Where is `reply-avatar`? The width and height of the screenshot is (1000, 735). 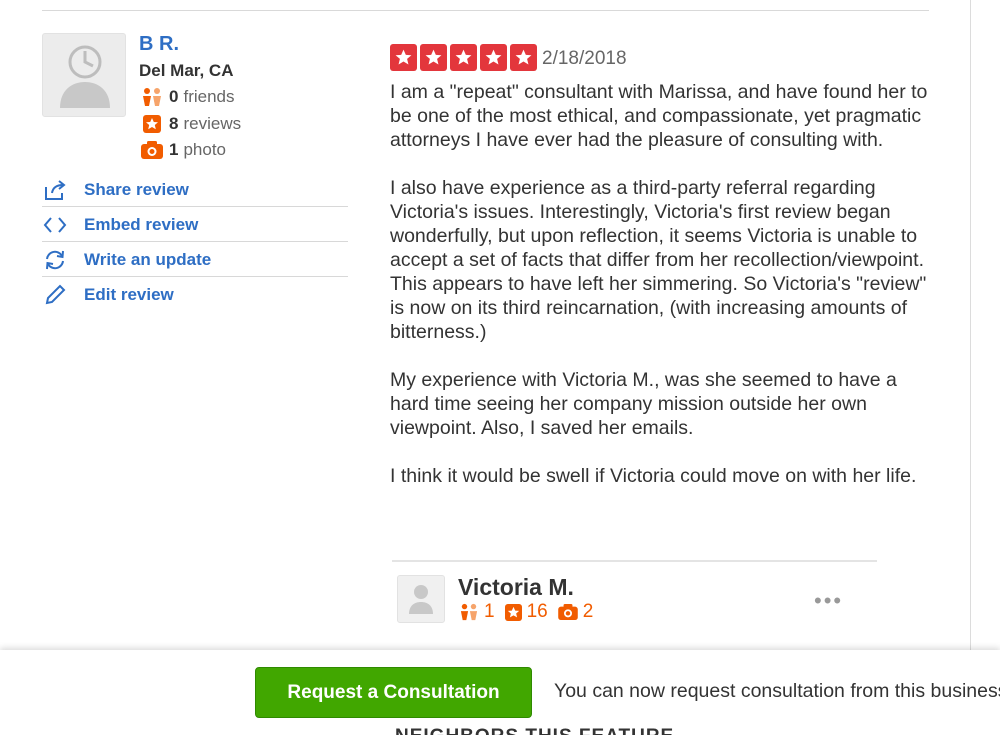
reply-avatar is located at coordinates (421, 599).